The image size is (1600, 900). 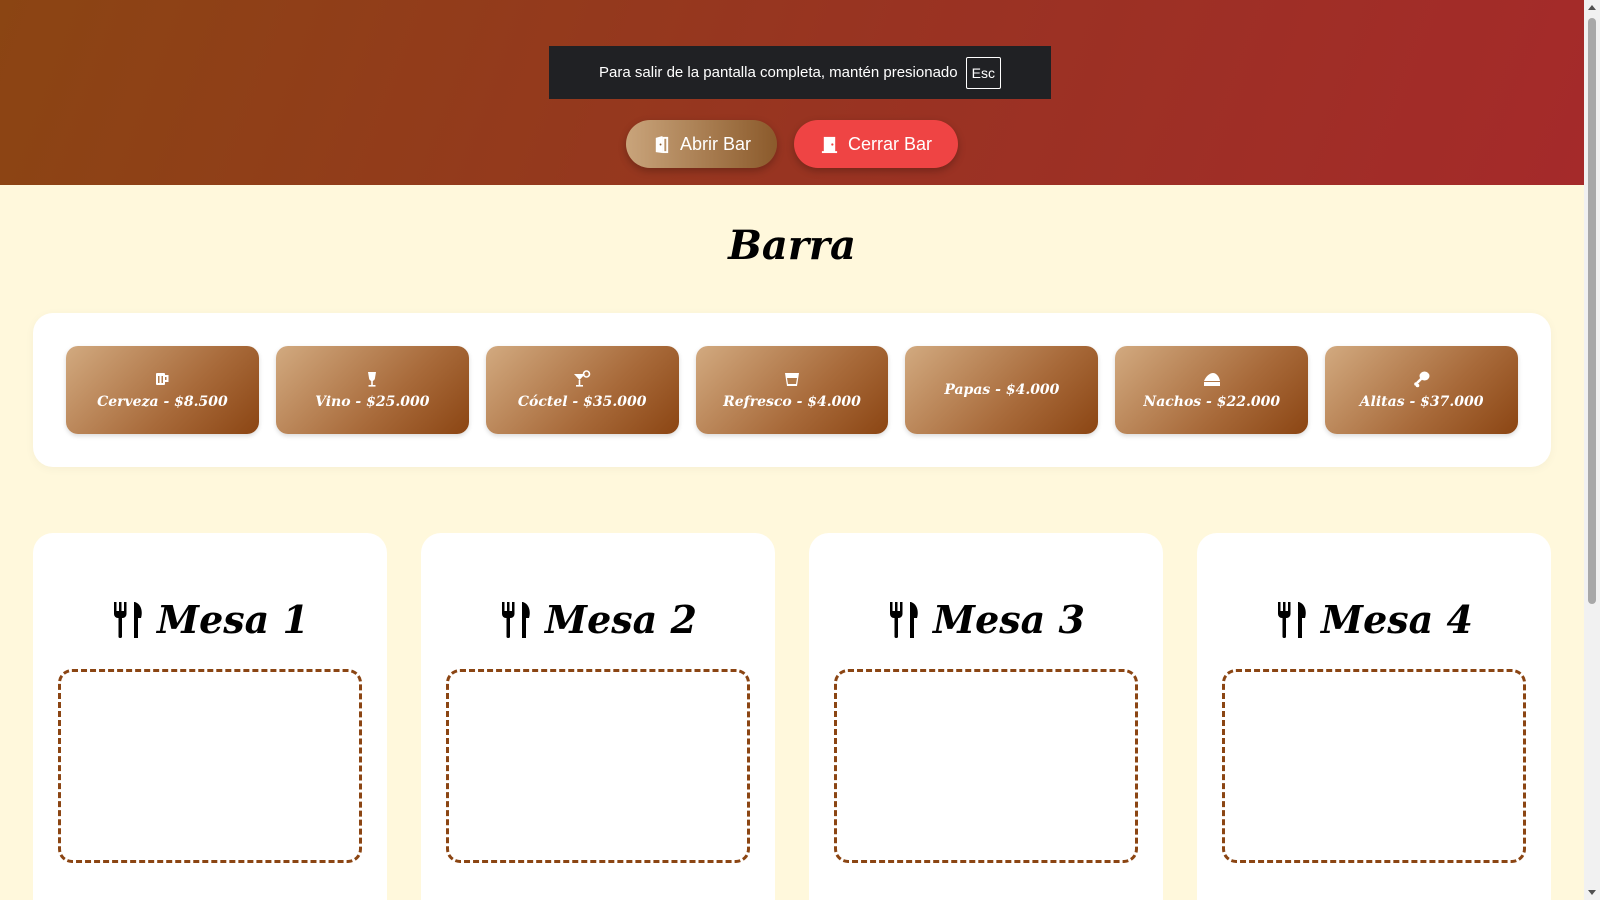 I want to click on menu-item-coctel: Cóctel - $35.000, so click(x=582, y=390).